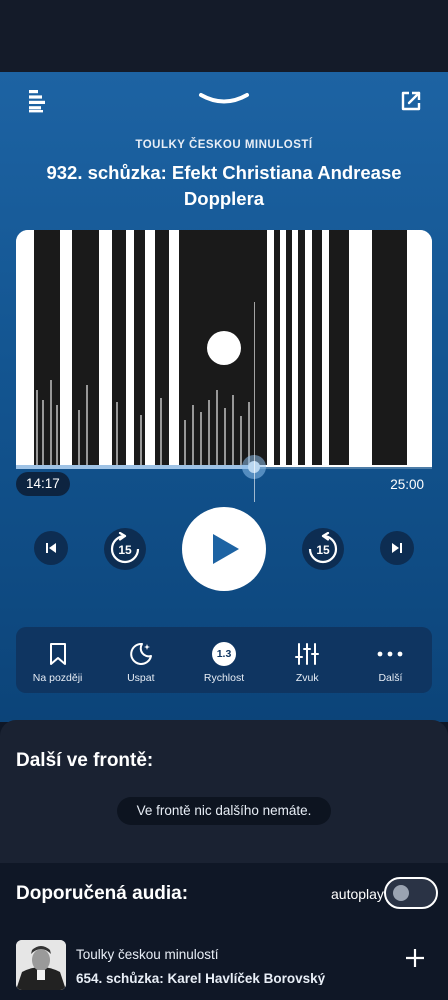 This screenshot has height=1000, width=448. I want to click on add-to-queue-button, so click(415, 958).